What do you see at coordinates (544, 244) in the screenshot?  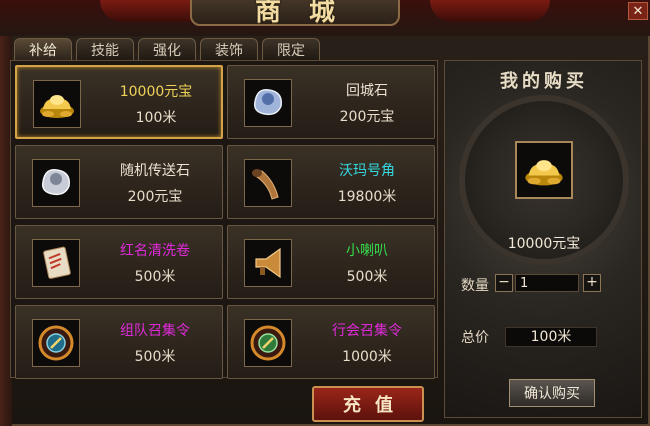 I see `selected-item-name: 10000元宝` at bounding box center [544, 244].